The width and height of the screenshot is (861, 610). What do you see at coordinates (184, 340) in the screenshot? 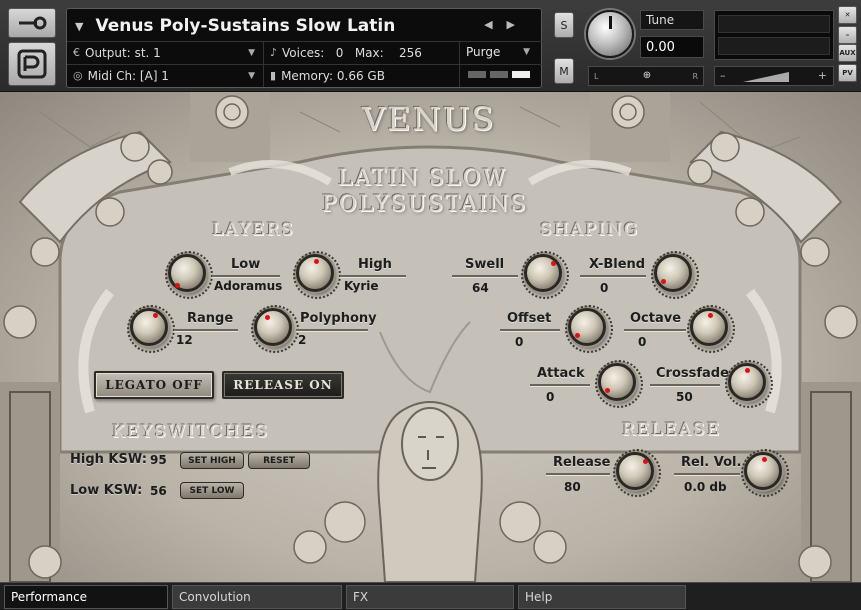
I see `range-value: 12` at bounding box center [184, 340].